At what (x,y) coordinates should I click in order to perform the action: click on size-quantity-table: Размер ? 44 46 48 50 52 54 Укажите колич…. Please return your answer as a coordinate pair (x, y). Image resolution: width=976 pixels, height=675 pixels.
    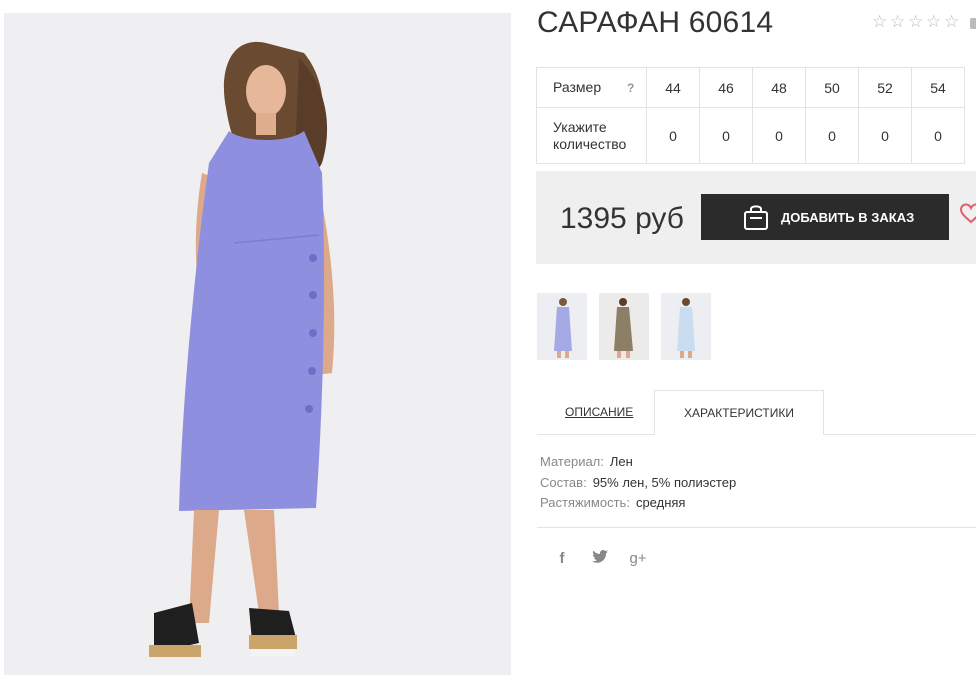
    Looking at the image, I should click on (750, 115).